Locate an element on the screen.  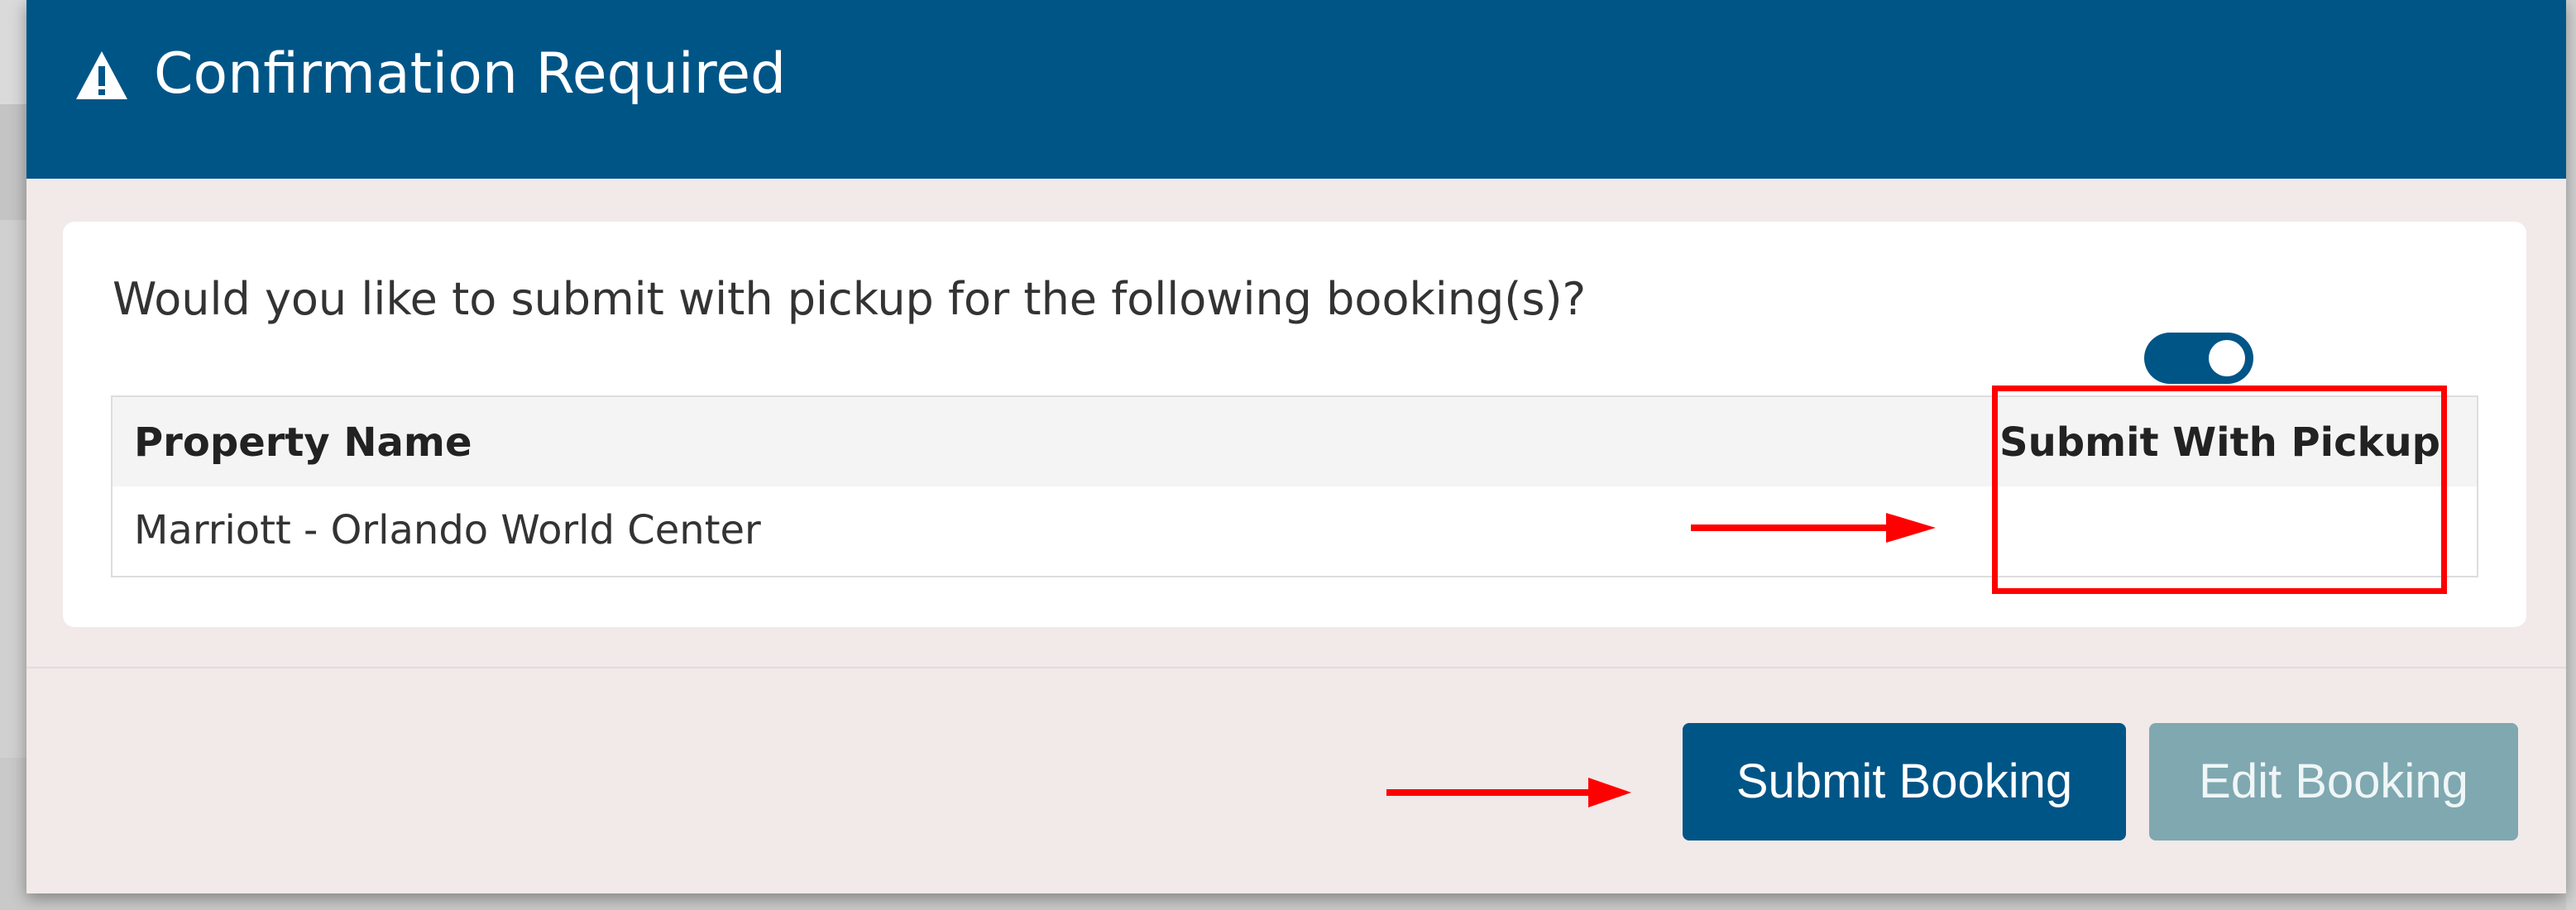
submit-booking-button: Submit Booking is located at coordinates (1905, 782).